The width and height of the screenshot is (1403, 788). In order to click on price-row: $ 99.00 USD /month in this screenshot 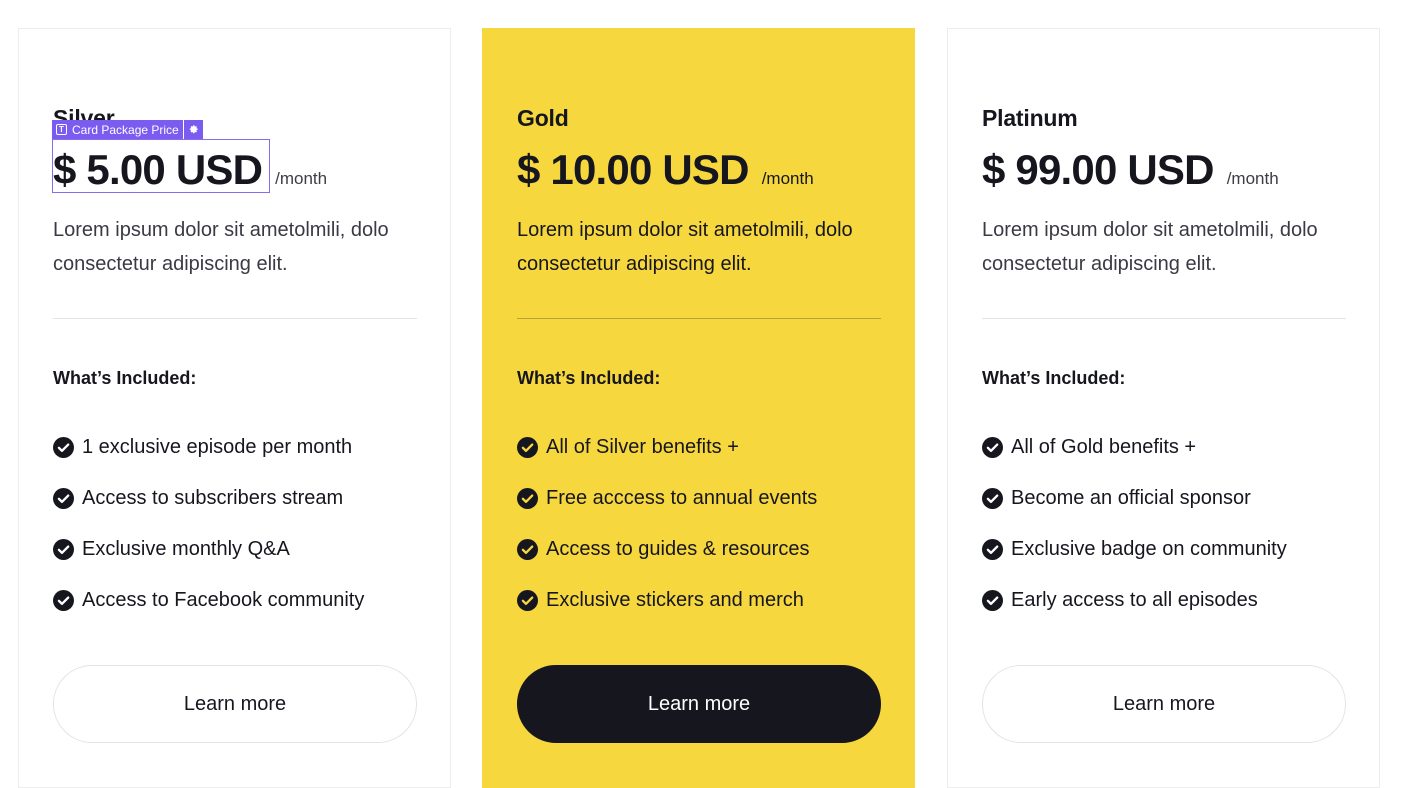, I will do `click(1130, 170)`.